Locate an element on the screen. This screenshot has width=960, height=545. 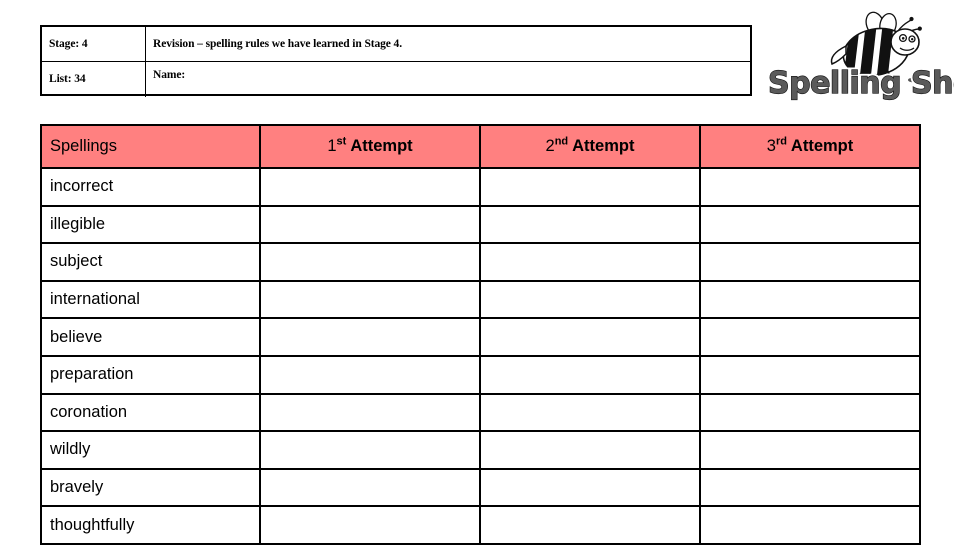
column-header-attempt-3: 3rd Attempt is located at coordinates (810, 146).